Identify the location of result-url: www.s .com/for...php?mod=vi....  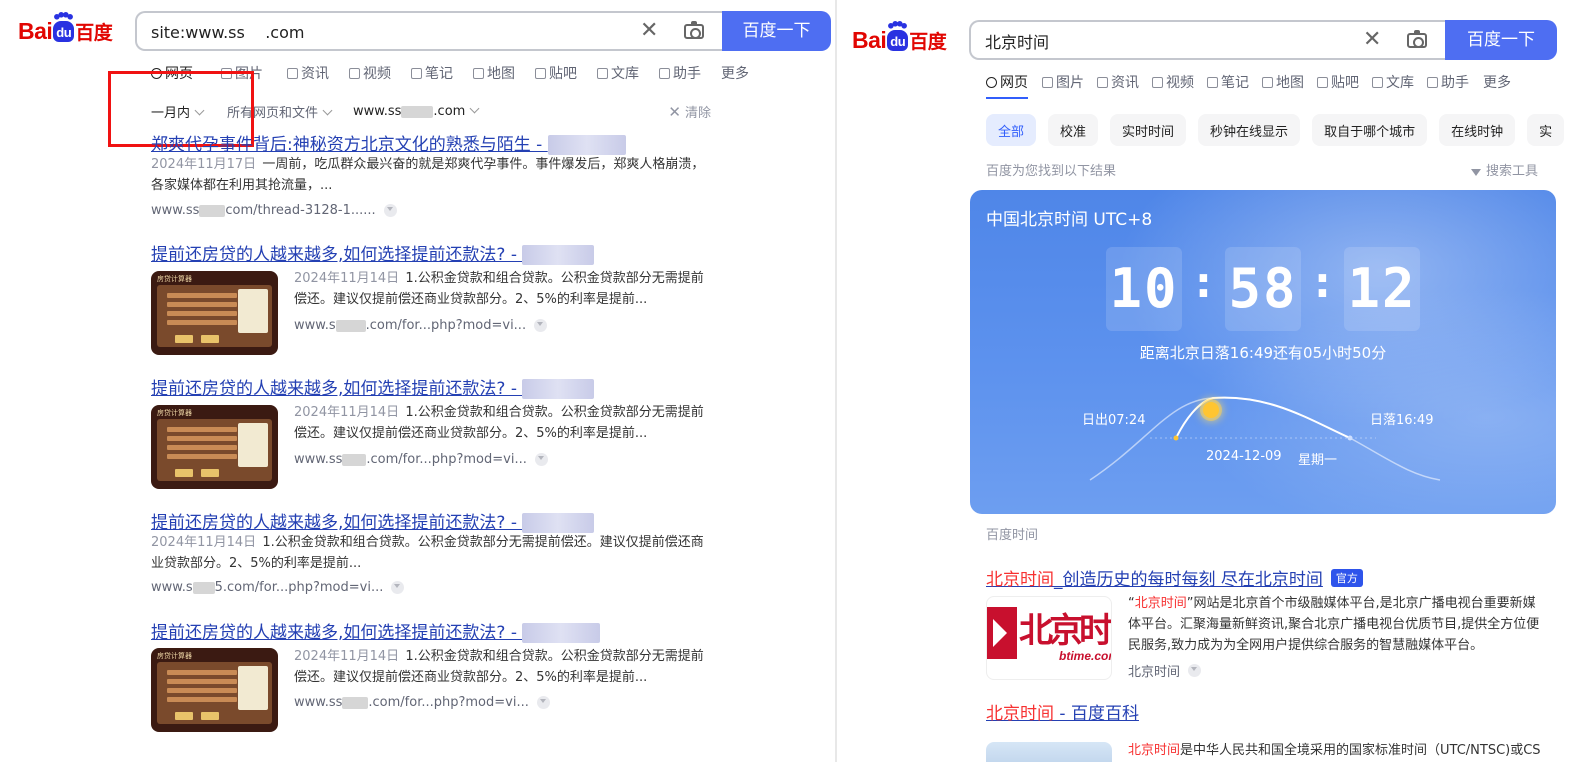
(421, 325).